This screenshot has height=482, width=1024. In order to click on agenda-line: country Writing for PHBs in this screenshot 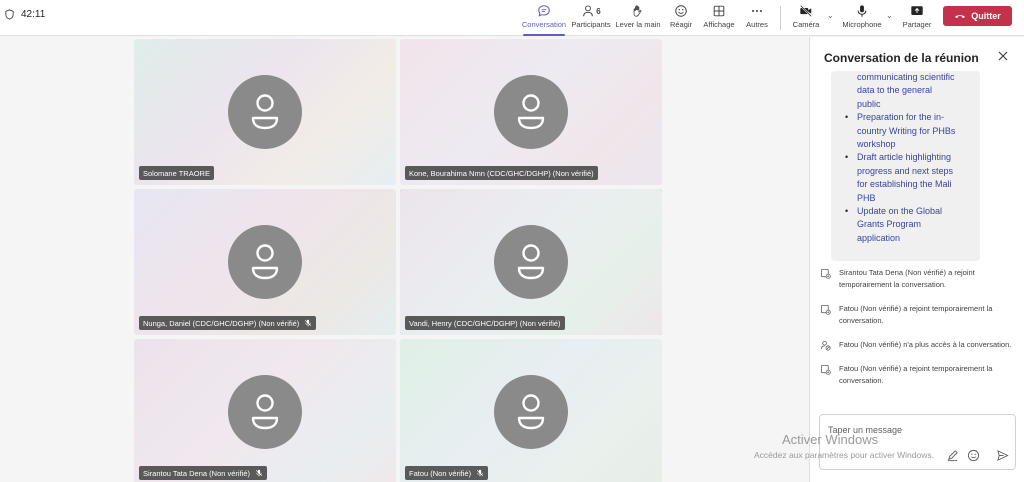, I will do `click(906, 130)`.